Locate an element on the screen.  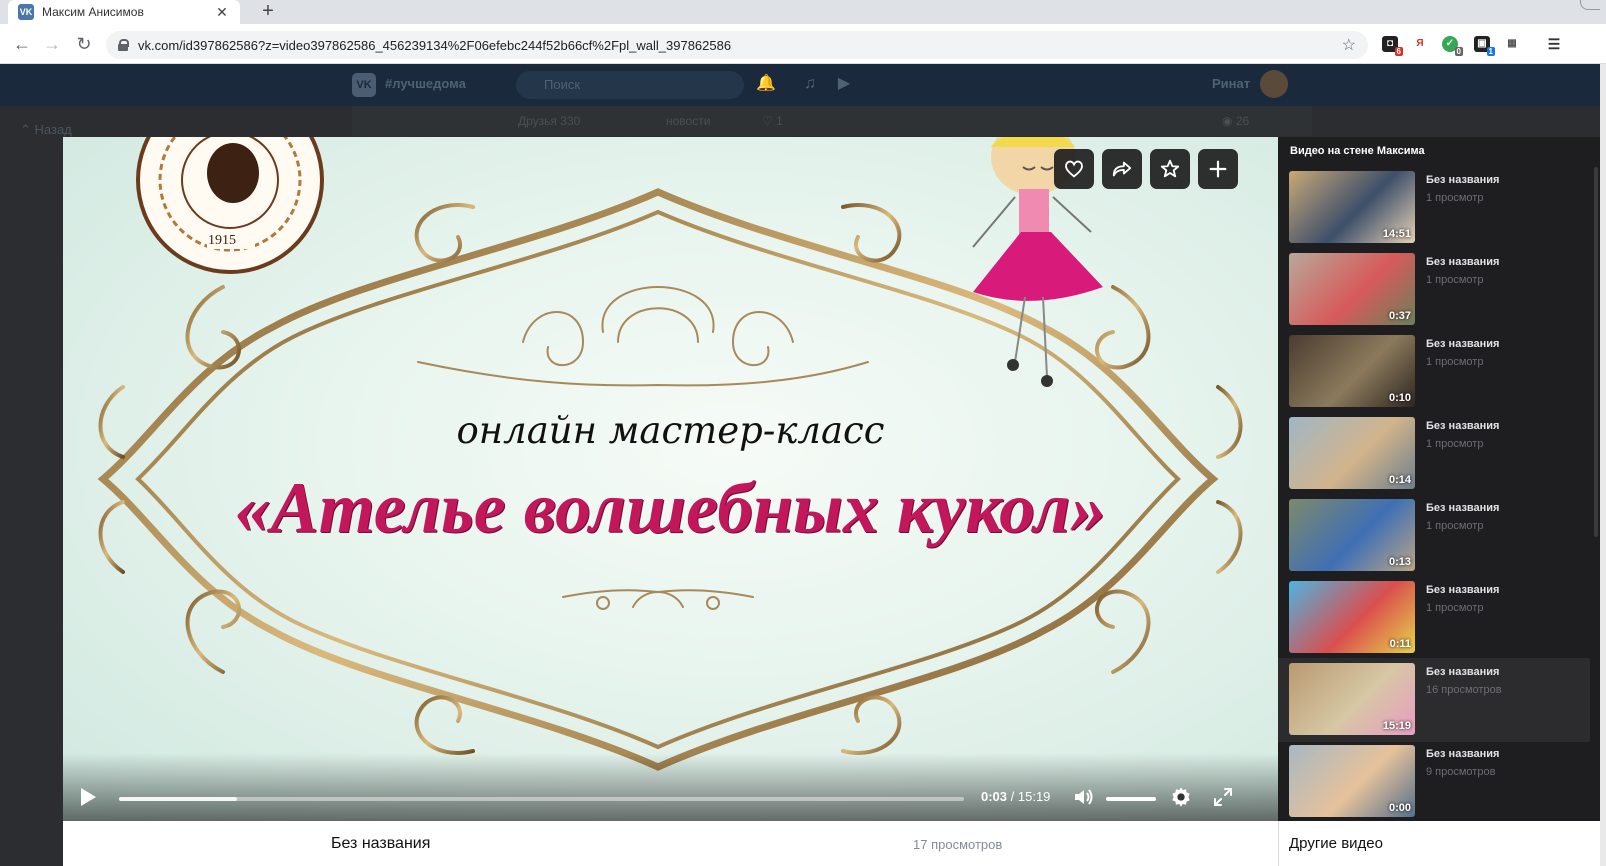
page-scrollbar is located at coordinates (1603, 465).